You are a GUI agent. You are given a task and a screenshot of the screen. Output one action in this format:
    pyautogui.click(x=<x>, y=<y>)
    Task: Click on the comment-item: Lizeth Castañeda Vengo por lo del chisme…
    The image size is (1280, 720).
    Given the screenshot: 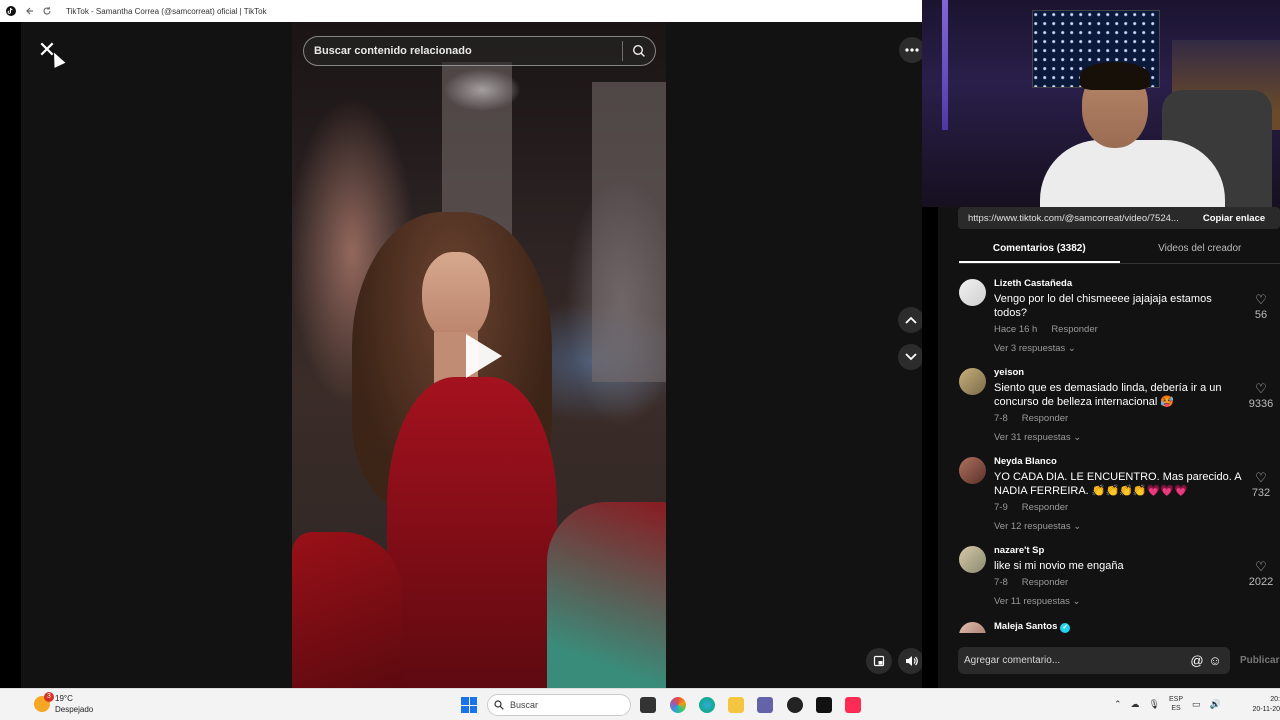 What is the action you would take?
    pyautogui.click(x=1119, y=321)
    